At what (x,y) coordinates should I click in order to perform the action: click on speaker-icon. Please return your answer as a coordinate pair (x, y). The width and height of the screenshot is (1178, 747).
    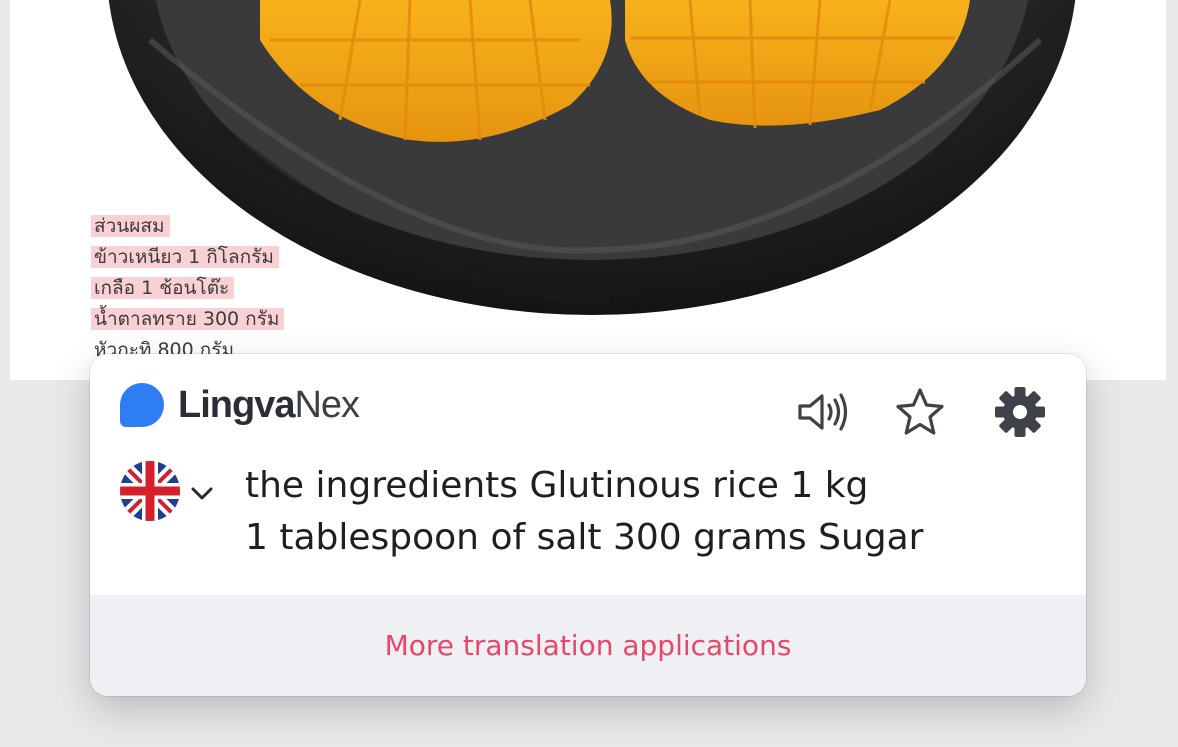
    Looking at the image, I should click on (823, 412).